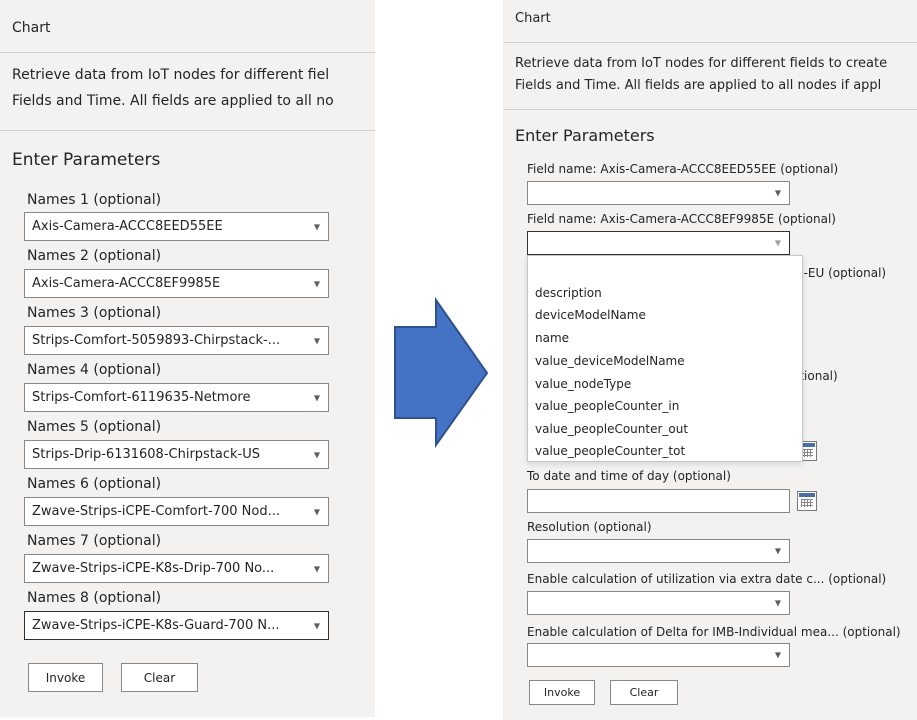  What do you see at coordinates (552, 338) in the screenshot?
I see `dropdown-option-name: name` at bounding box center [552, 338].